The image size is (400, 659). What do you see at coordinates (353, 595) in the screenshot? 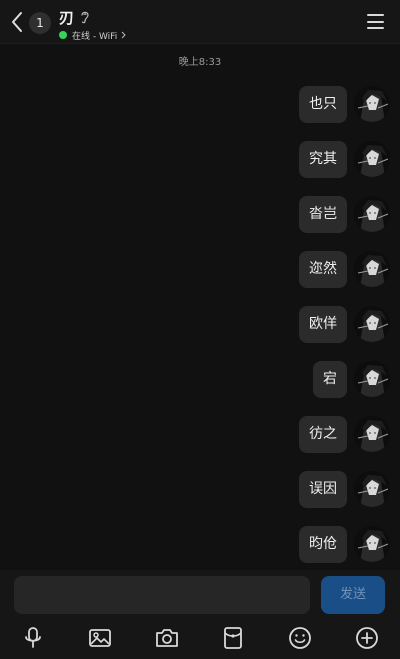
I see `send-button: 发送` at bounding box center [353, 595].